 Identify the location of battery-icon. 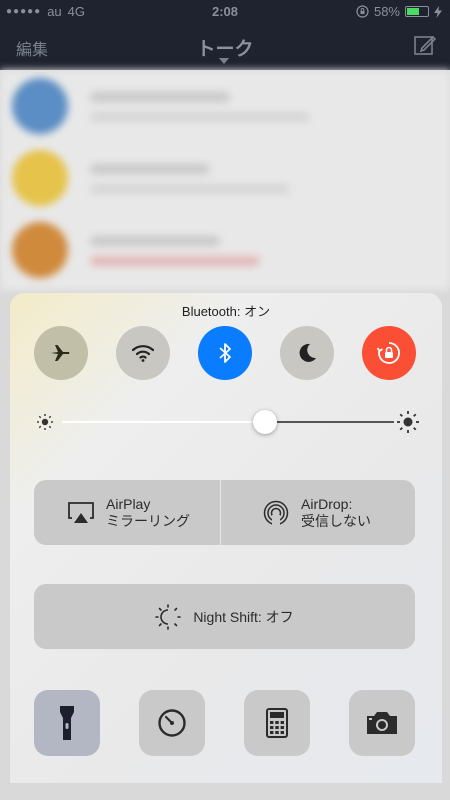
(417, 11).